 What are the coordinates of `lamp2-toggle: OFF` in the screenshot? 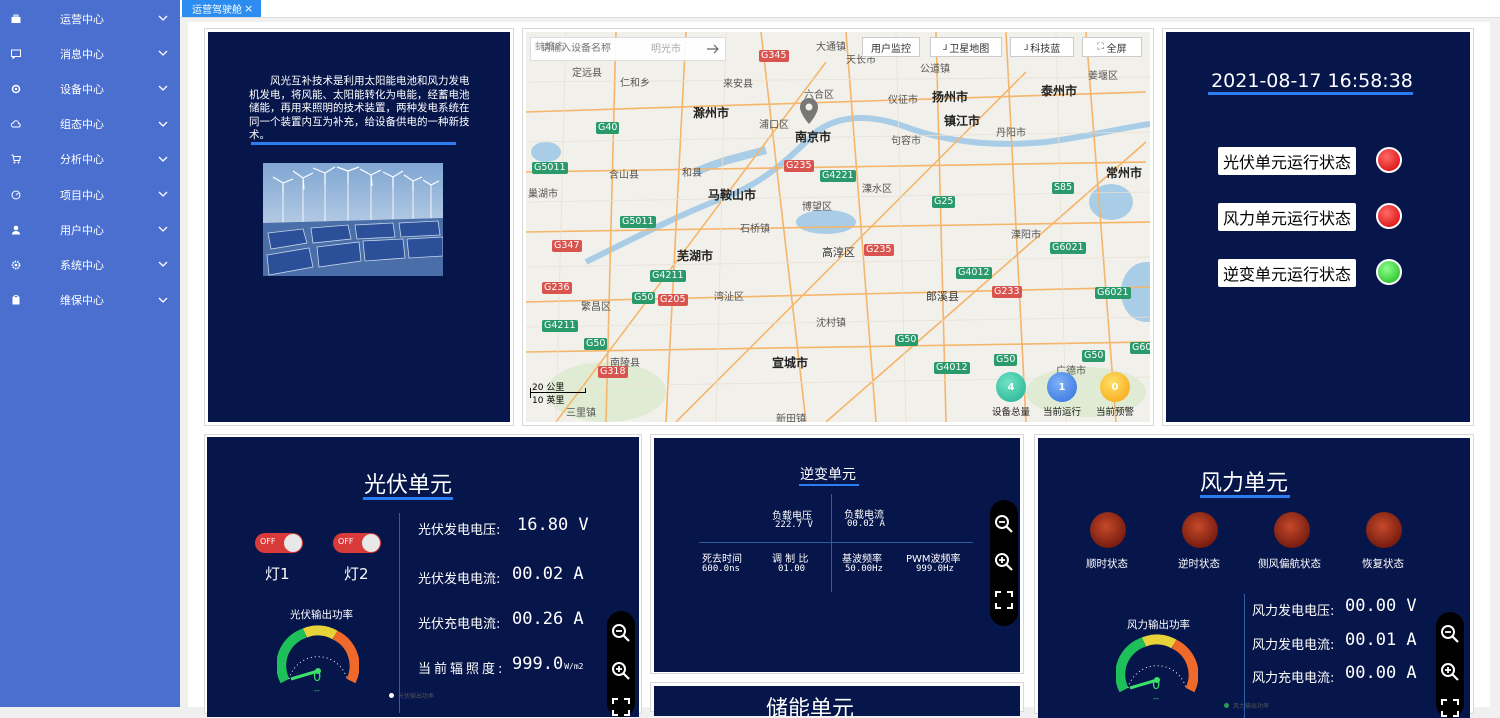 It's located at (357, 543).